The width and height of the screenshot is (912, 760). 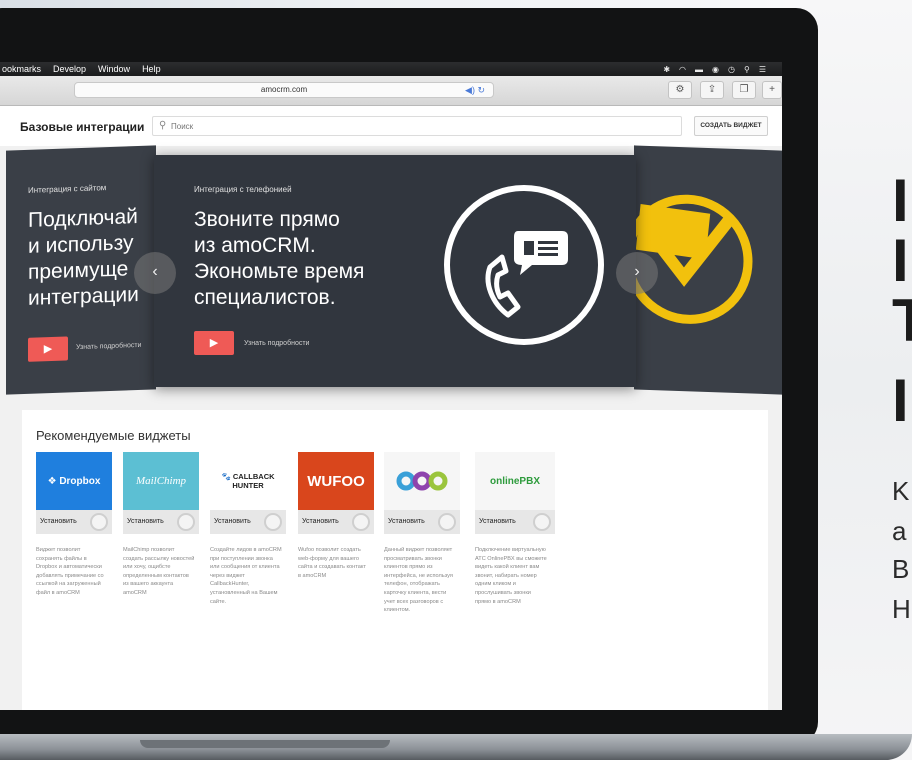 What do you see at coordinates (67, 189) in the screenshot?
I see `slide-kicker: Интеграция с сайтом` at bounding box center [67, 189].